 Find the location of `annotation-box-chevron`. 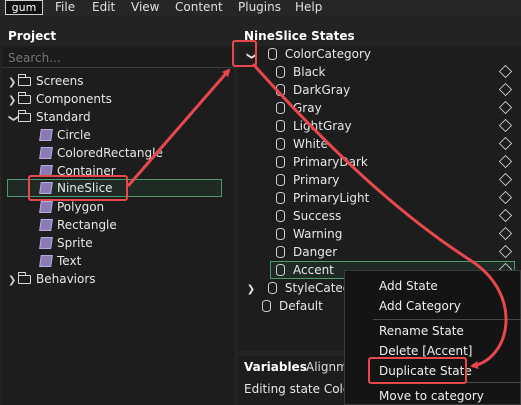

annotation-box-chevron is located at coordinates (244, 53).